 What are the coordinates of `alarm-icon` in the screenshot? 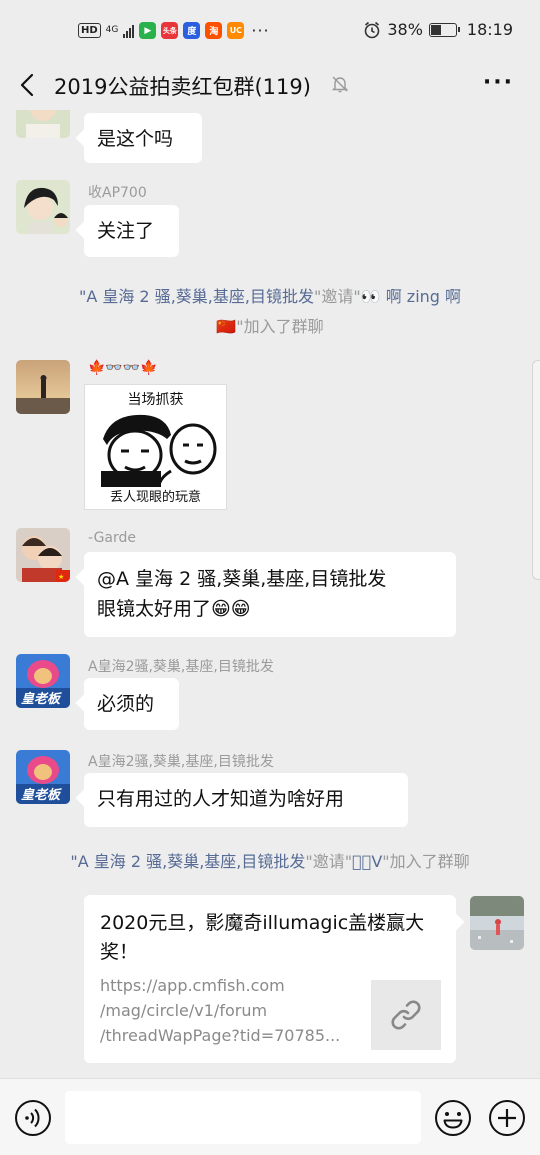 It's located at (372, 29).